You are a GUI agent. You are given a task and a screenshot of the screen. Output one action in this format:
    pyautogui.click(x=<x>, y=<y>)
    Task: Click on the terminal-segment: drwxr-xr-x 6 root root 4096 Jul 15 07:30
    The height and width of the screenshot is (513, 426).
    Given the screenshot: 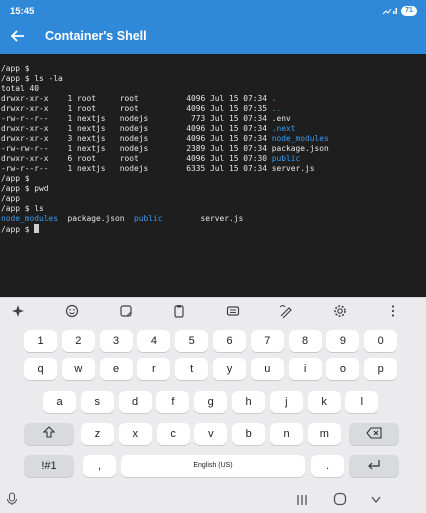 What is the action you would take?
    pyautogui.click(x=136, y=158)
    